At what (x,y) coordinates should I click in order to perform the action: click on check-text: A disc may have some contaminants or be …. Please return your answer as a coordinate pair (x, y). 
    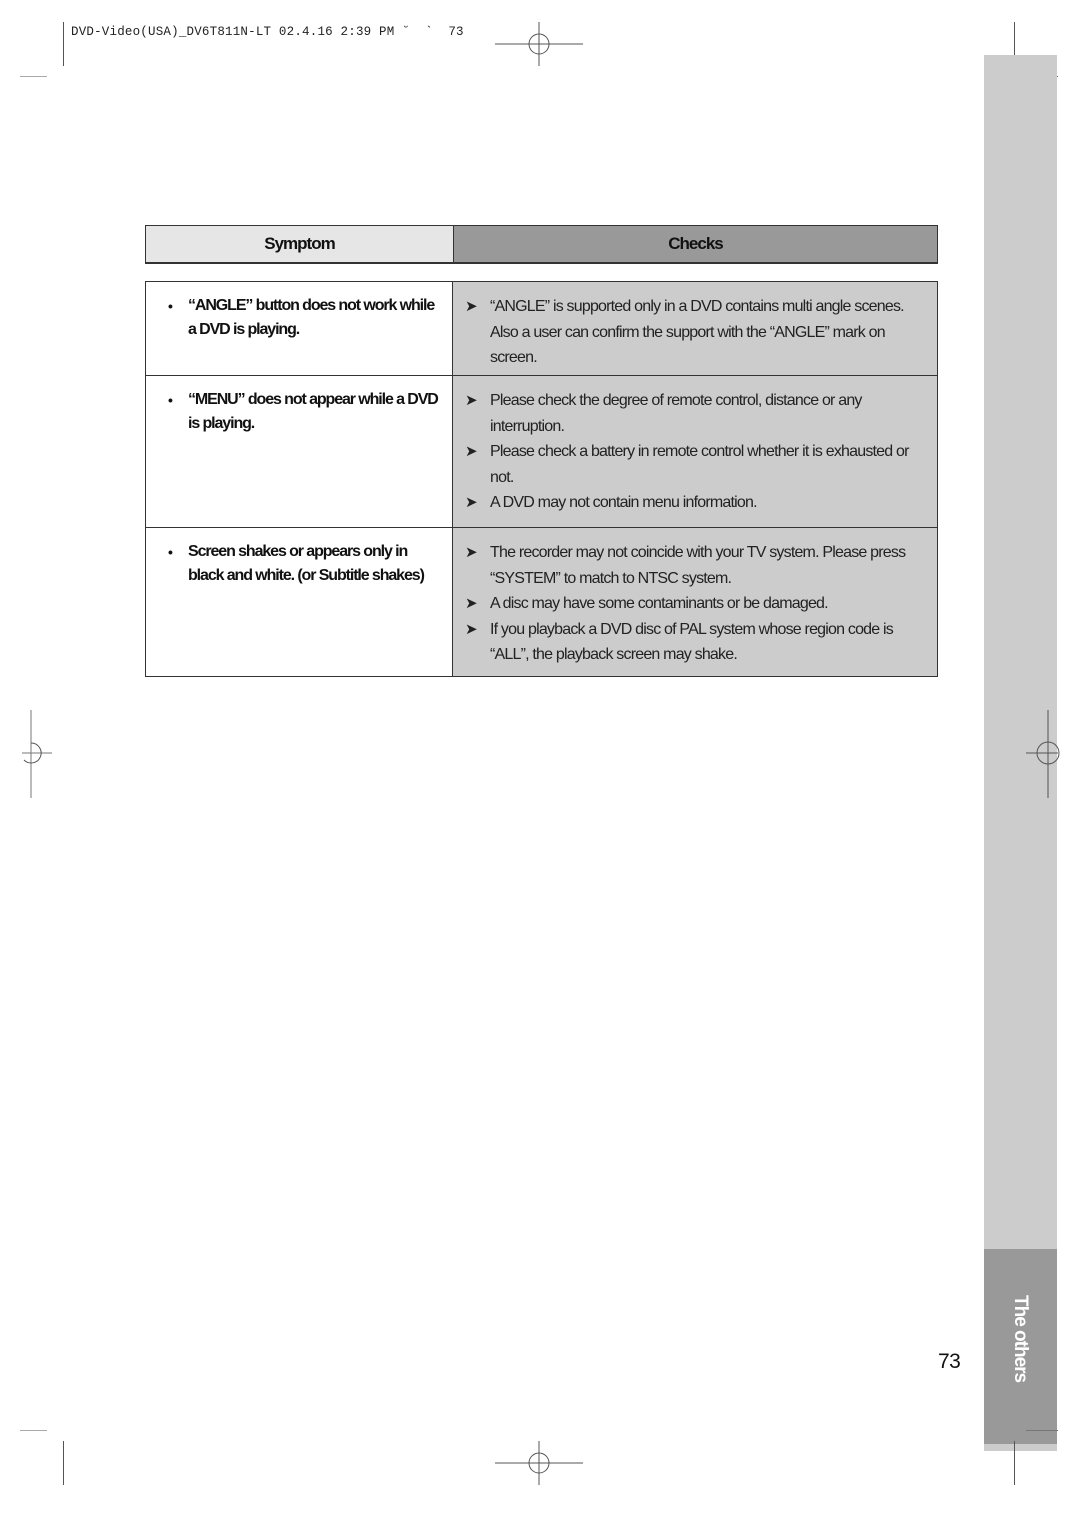
    Looking at the image, I should click on (659, 603).